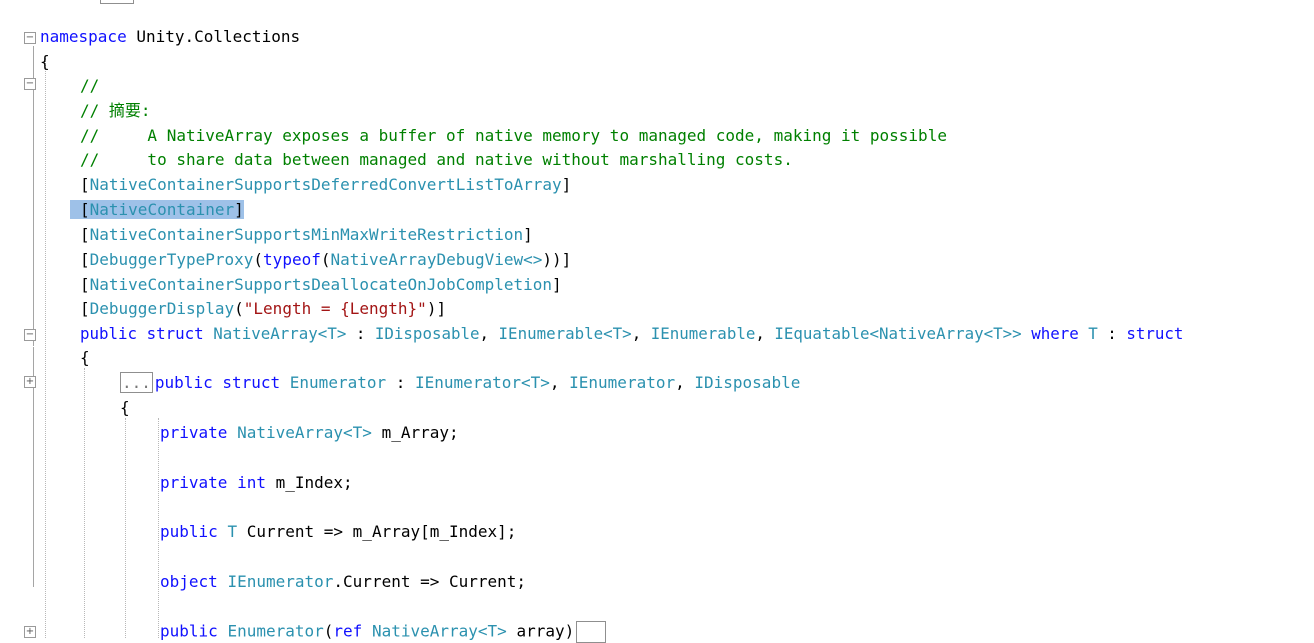 The width and height of the screenshot is (1314, 643). What do you see at coordinates (251, 482) in the screenshot?
I see `keyword: int` at bounding box center [251, 482].